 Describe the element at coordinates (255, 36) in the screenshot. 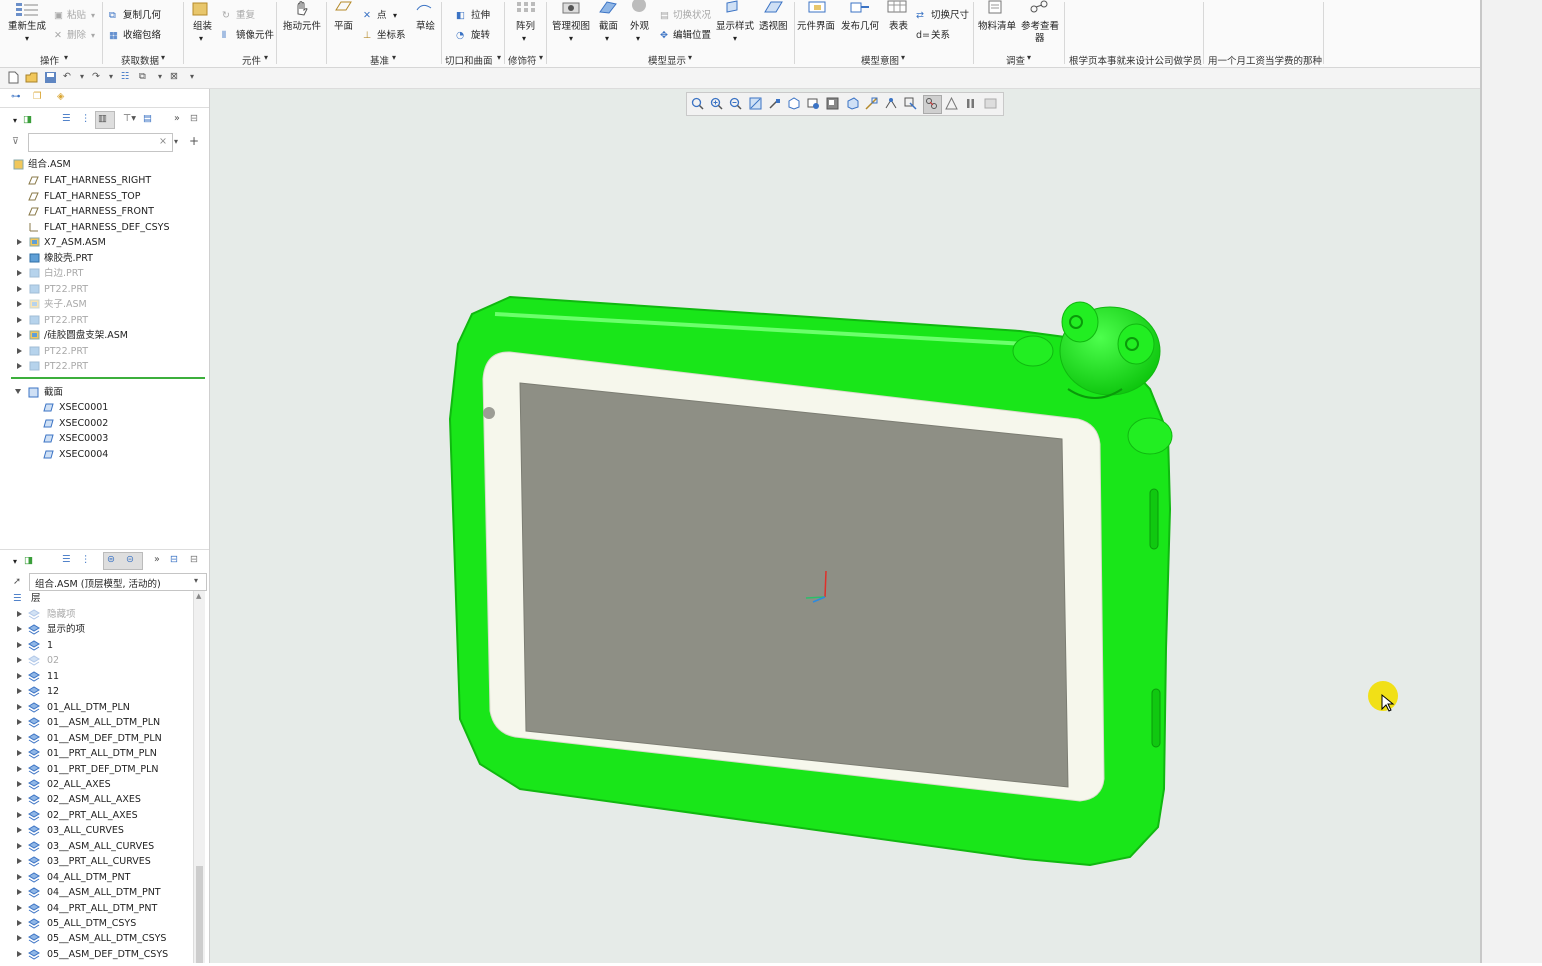

I see `mirror-component-button: 镜像元件` at that location.